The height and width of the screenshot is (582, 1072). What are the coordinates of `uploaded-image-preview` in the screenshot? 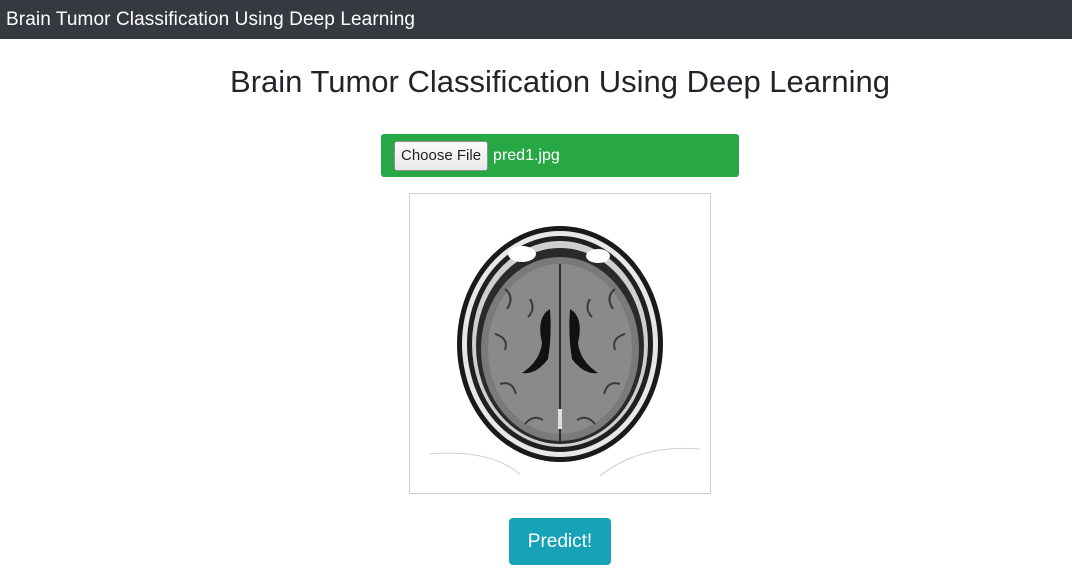 It's located at (560, 343).